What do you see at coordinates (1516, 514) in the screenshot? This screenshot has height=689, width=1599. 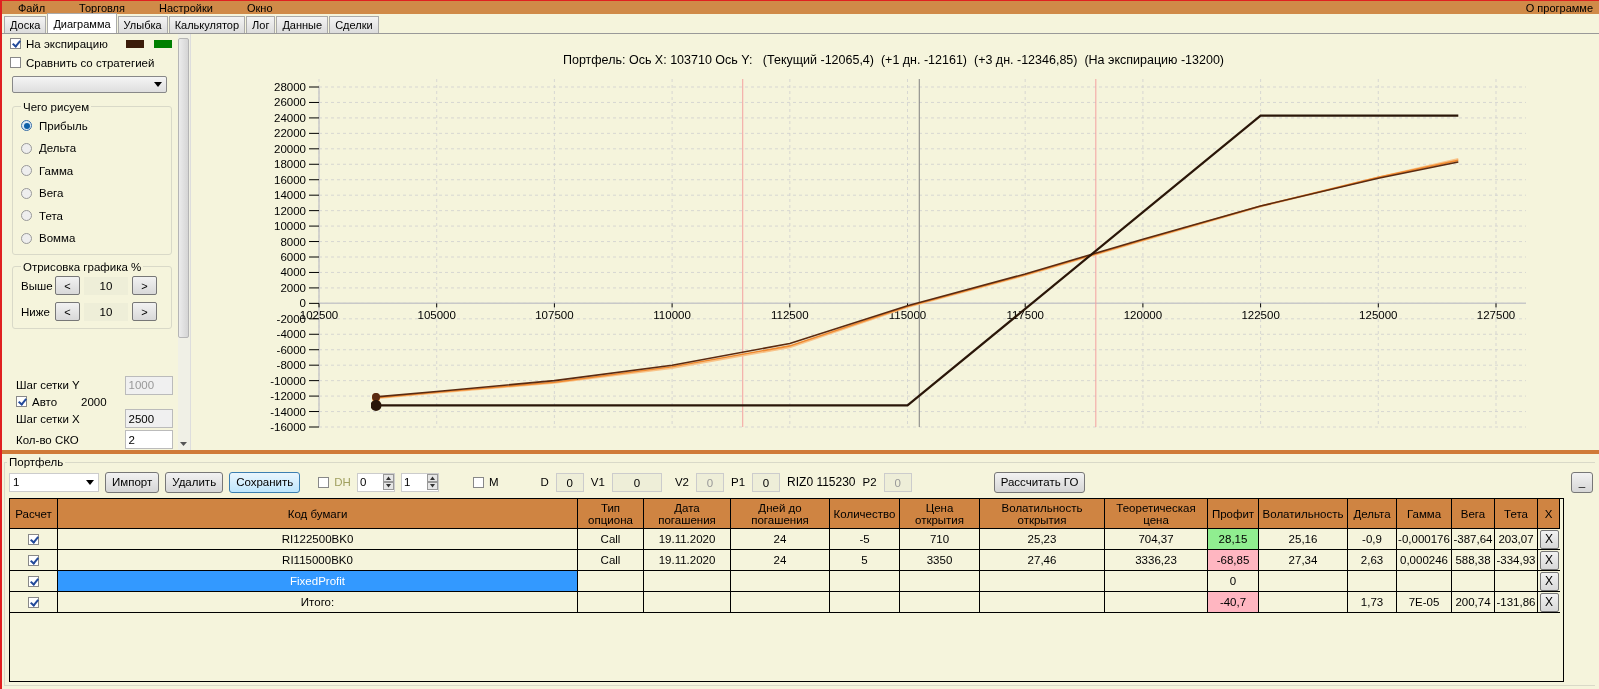 I see `column-header: Тета` at bounding box center [1516, 514].